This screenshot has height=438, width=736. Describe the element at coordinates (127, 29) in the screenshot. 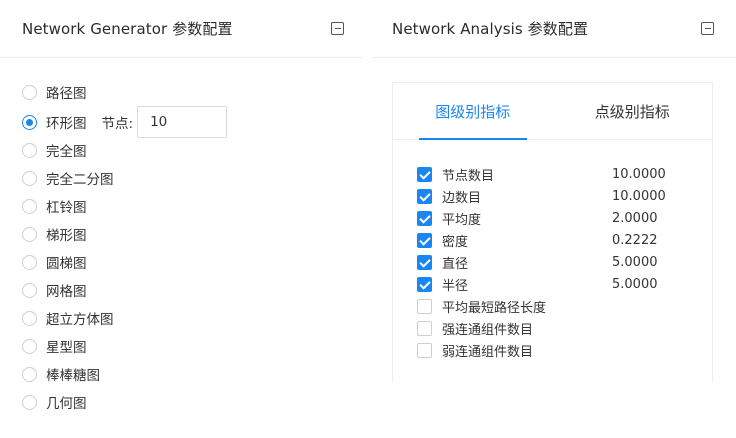

I see `generator-title: Network Generator 参数配置` at that location.